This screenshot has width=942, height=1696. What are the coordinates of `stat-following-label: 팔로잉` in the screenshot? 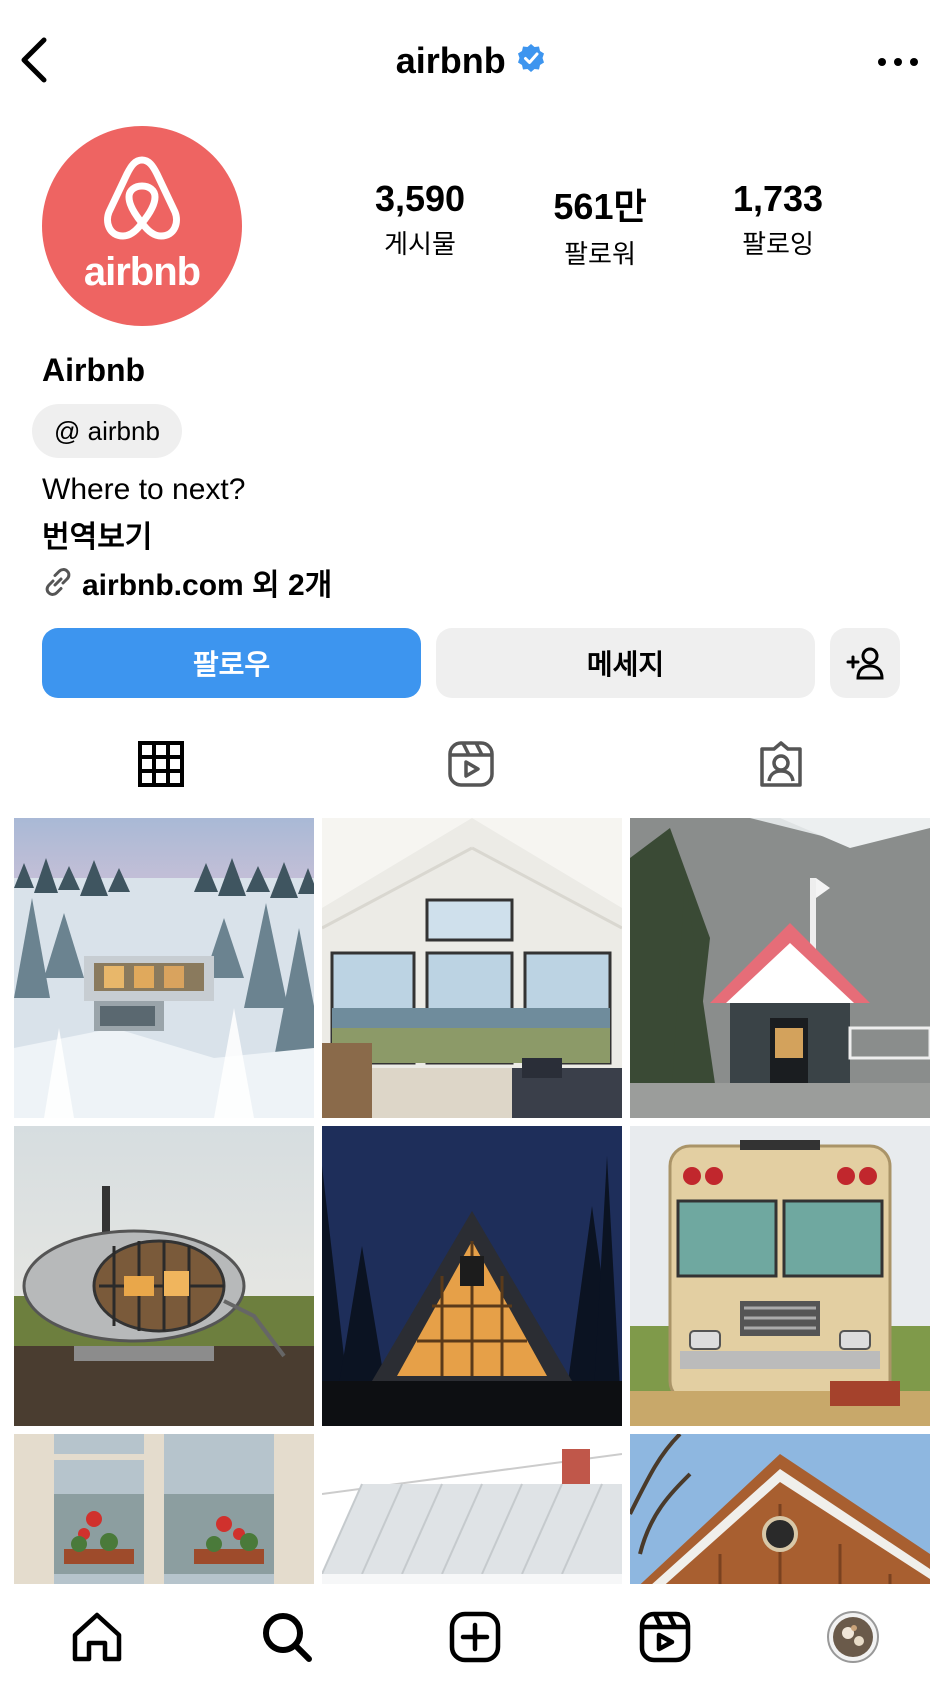 It's located at (778, 244).